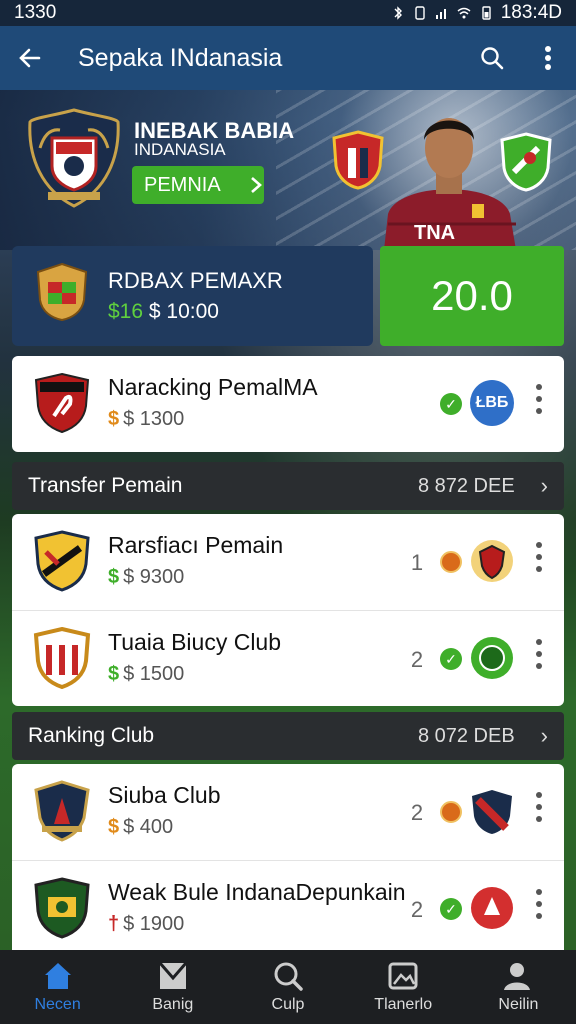 Image resolution: width=576 pixels, height=1024 pixels. I want to click on item-name: Weak Bule IndanaDepunkain, so click(257, 892).